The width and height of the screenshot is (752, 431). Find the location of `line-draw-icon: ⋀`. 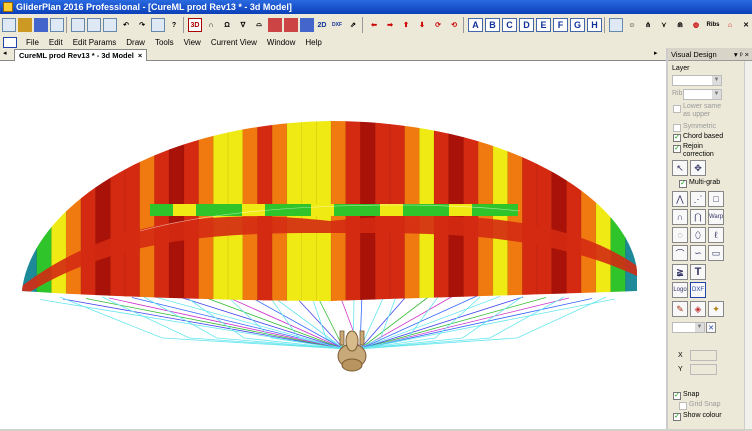

line-draw-icon: ⋀ is located at coordinates (680, 199).